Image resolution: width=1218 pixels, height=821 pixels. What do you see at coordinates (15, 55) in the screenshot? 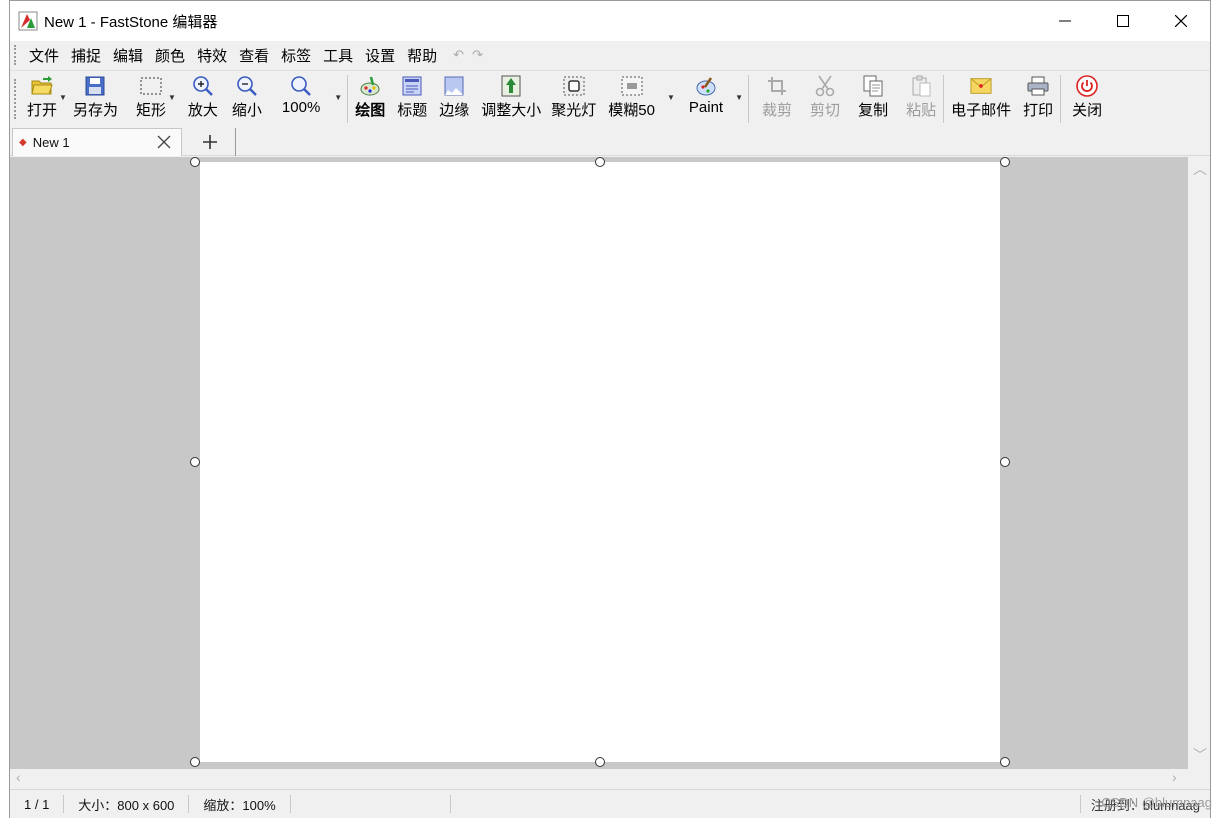
I see `menubar-grip` at bounding box center [15, 55].